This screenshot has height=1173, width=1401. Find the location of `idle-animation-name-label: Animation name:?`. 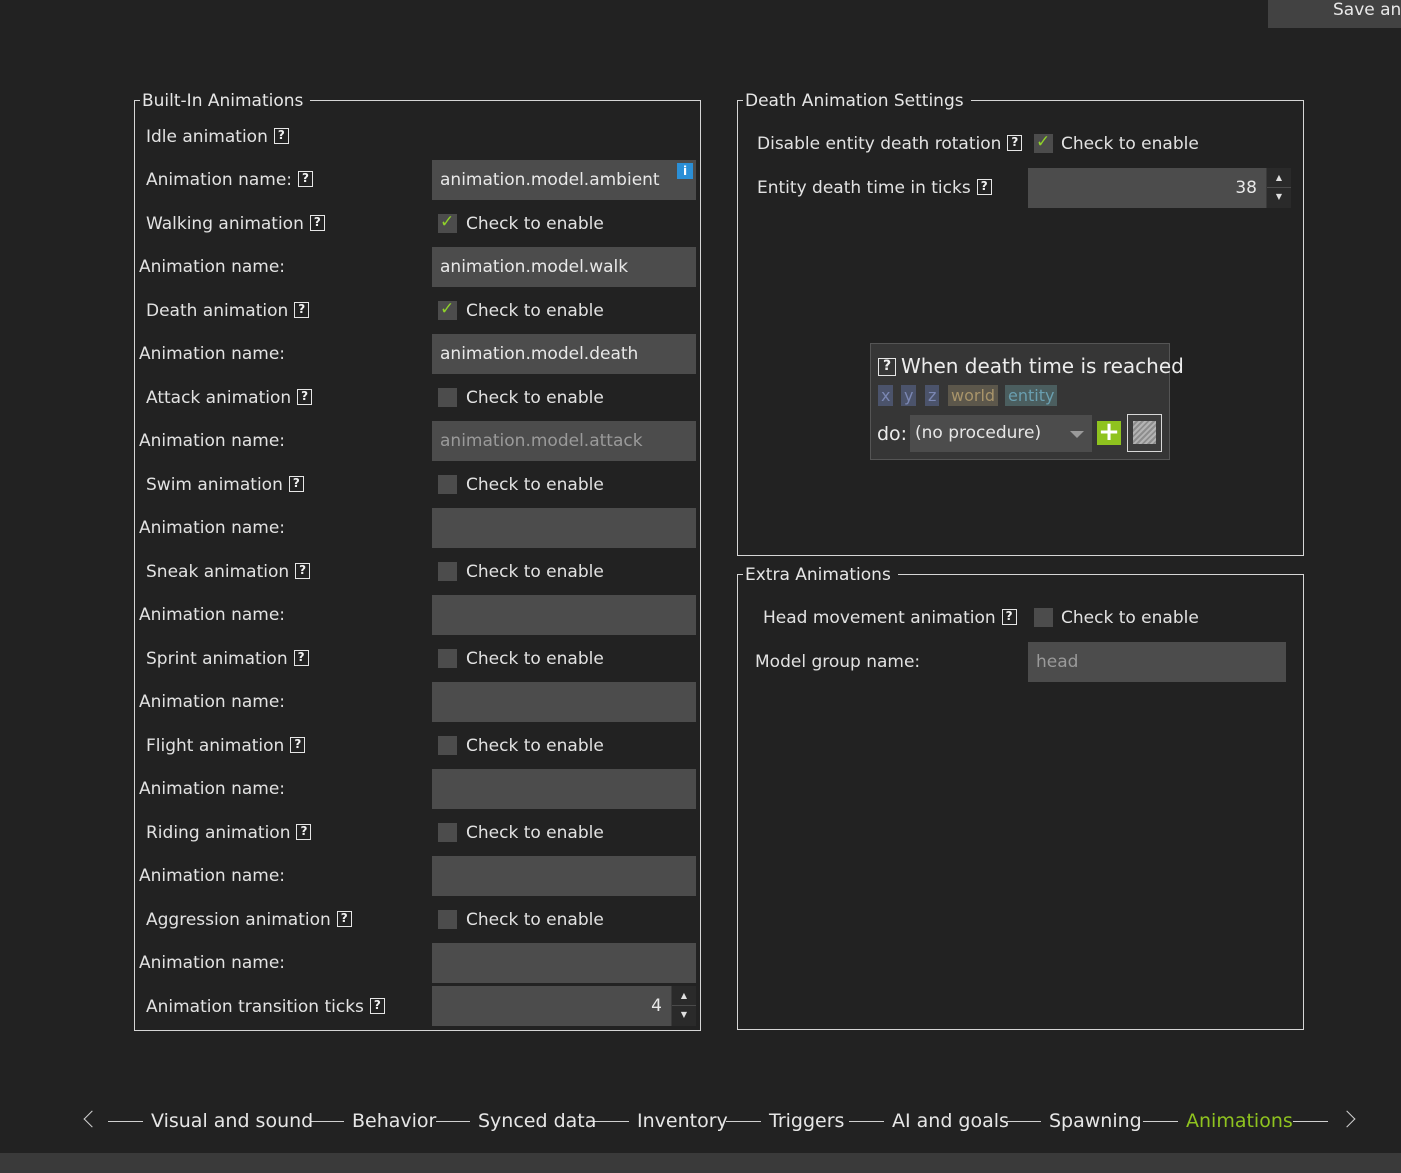

idle-animation-name-label: Animation name:? is located at coordinates (230, 180).